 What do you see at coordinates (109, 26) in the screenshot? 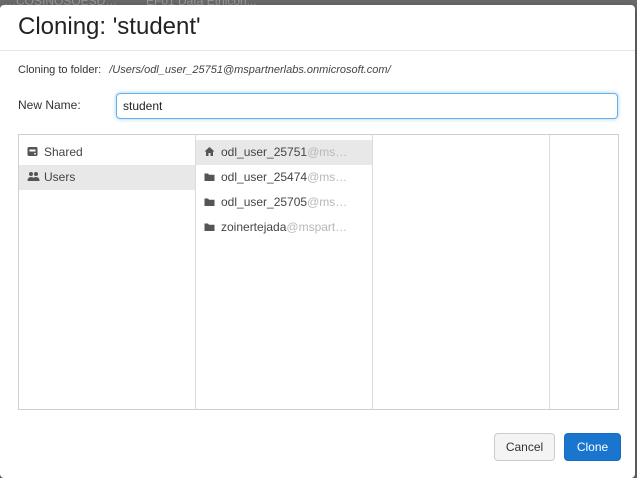
I see `dialog-title: Cloning: 'student'` at bounding box center [109, 26].